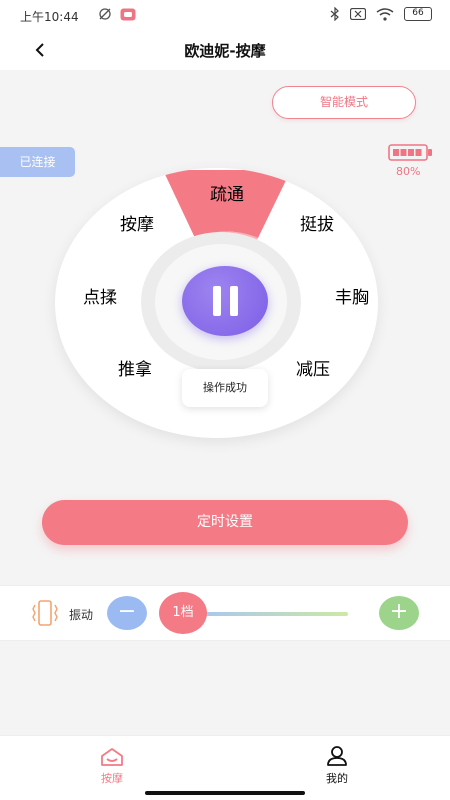  Describe the element at coordinates (274, 614) in the screenshot. I see `vibration-level-track` at that location.